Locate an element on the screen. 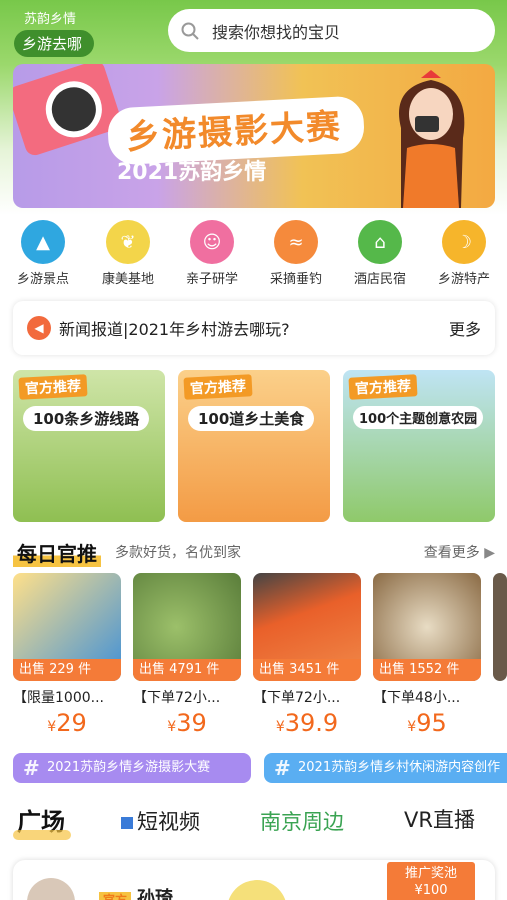  content-tabs: 广场 短视频 南京周边 VR直播 is located at coordinates (260, 822).